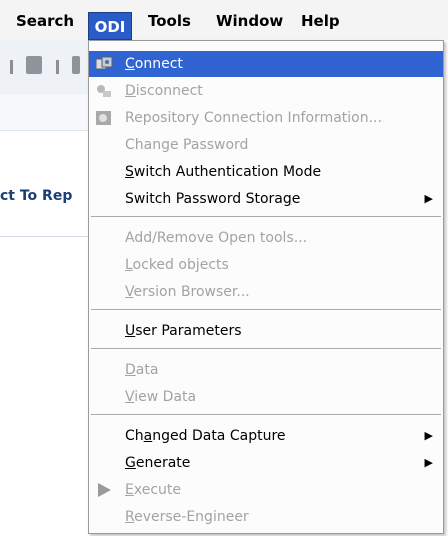 The height and width of the screenshot is (536, 448). I want to click on menu-item-label: Execute, so click(153, 490).